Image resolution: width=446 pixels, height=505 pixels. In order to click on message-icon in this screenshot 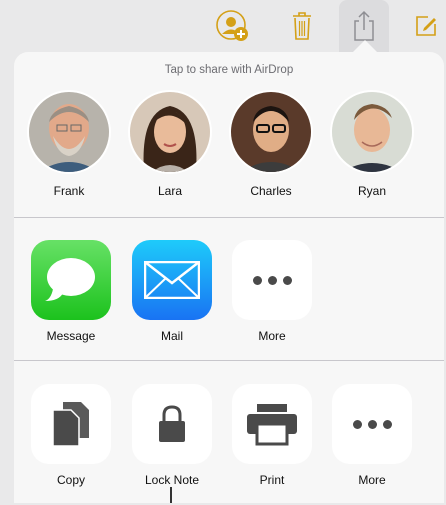, I will do `click(70, 279)`.